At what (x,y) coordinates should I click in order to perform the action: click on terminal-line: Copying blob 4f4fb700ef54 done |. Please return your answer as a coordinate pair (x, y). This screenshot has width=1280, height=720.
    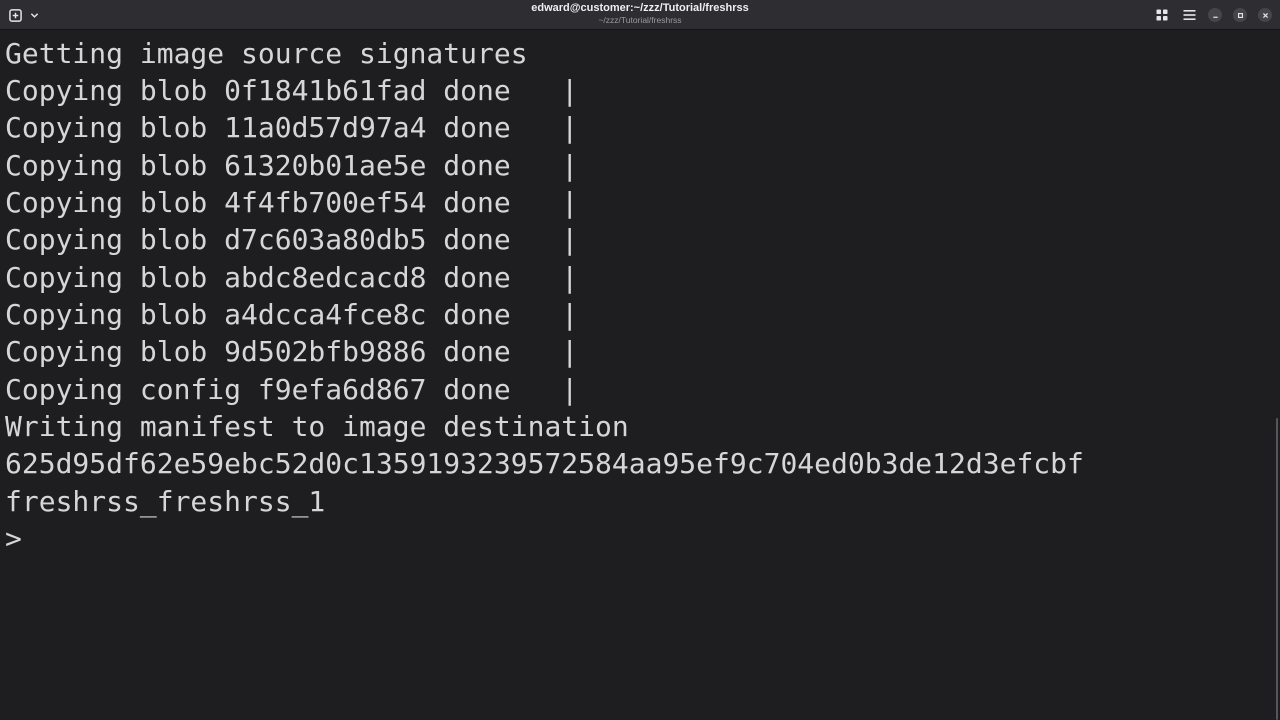
    Looking at the image, I should click on (292, 202).